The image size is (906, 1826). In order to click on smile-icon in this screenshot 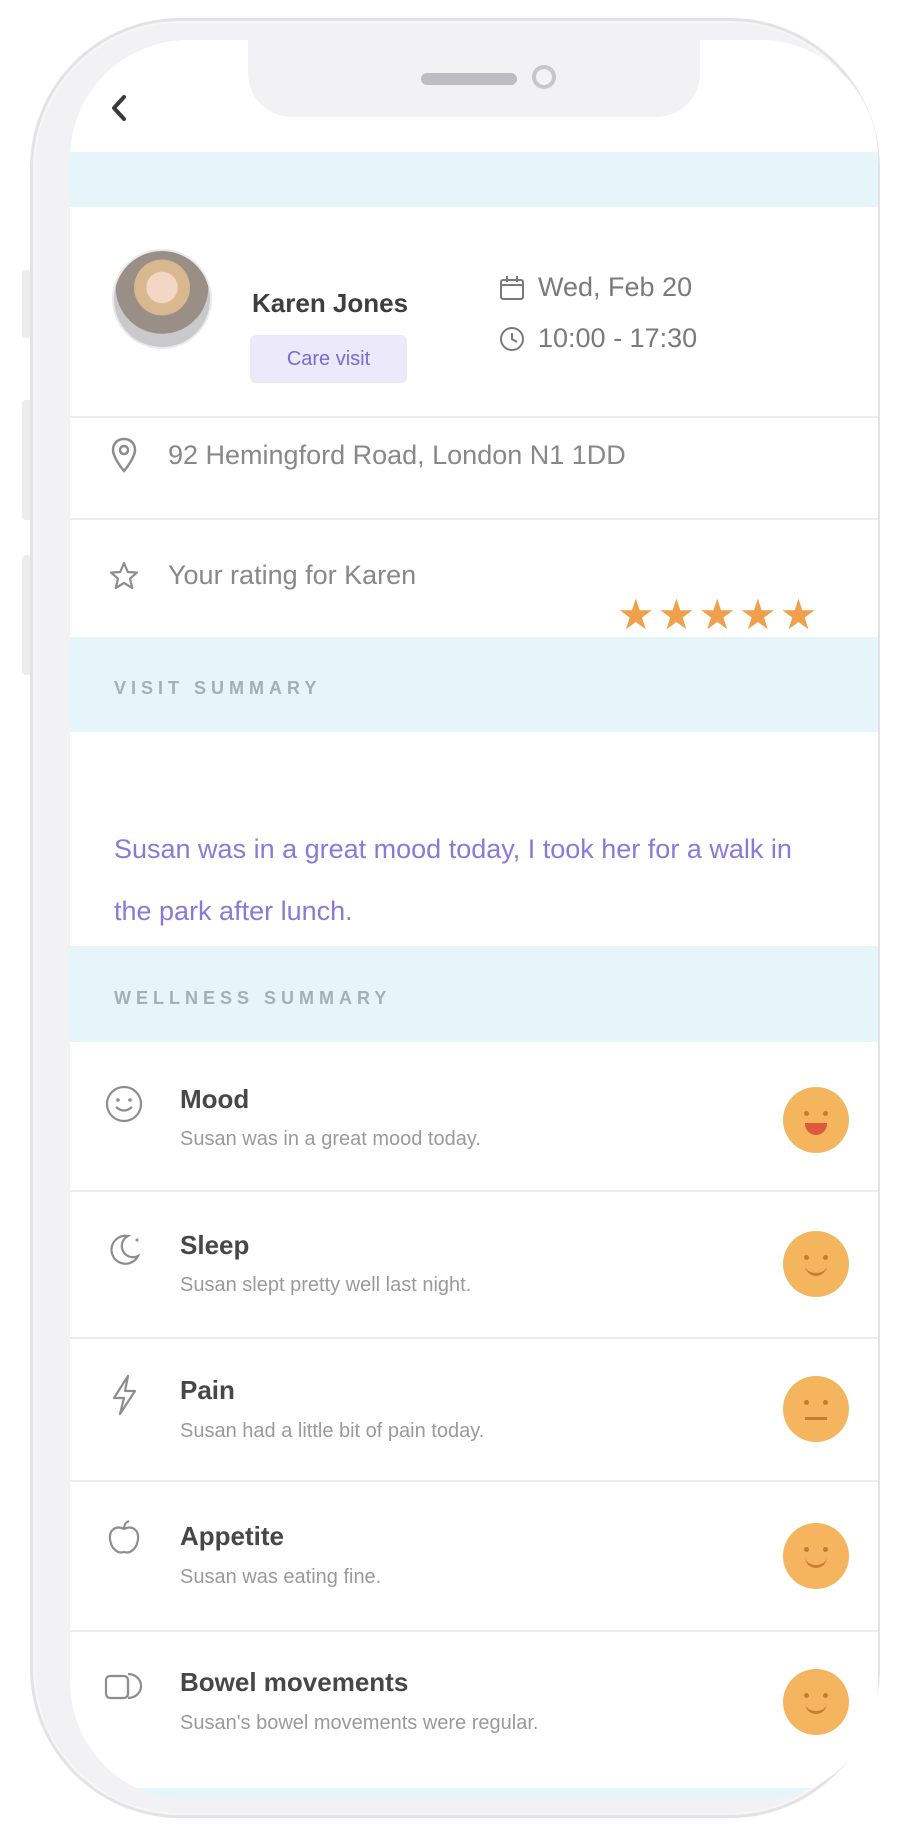, I will do `click(124, 1104)`.